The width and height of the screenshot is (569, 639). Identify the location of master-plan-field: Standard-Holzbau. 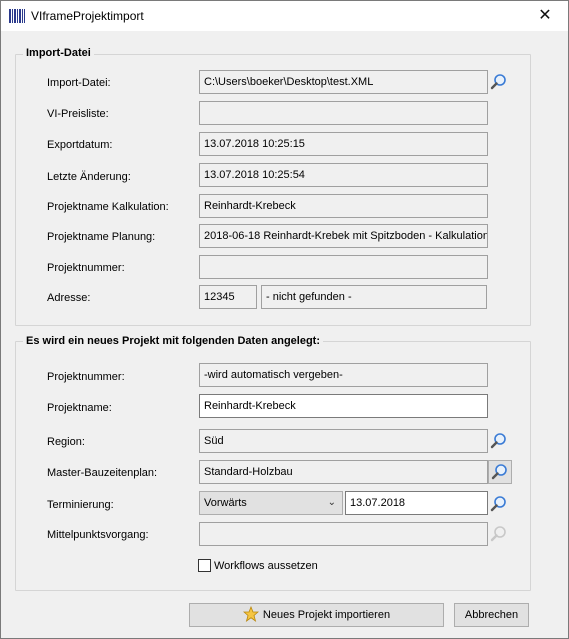
(343, 472).